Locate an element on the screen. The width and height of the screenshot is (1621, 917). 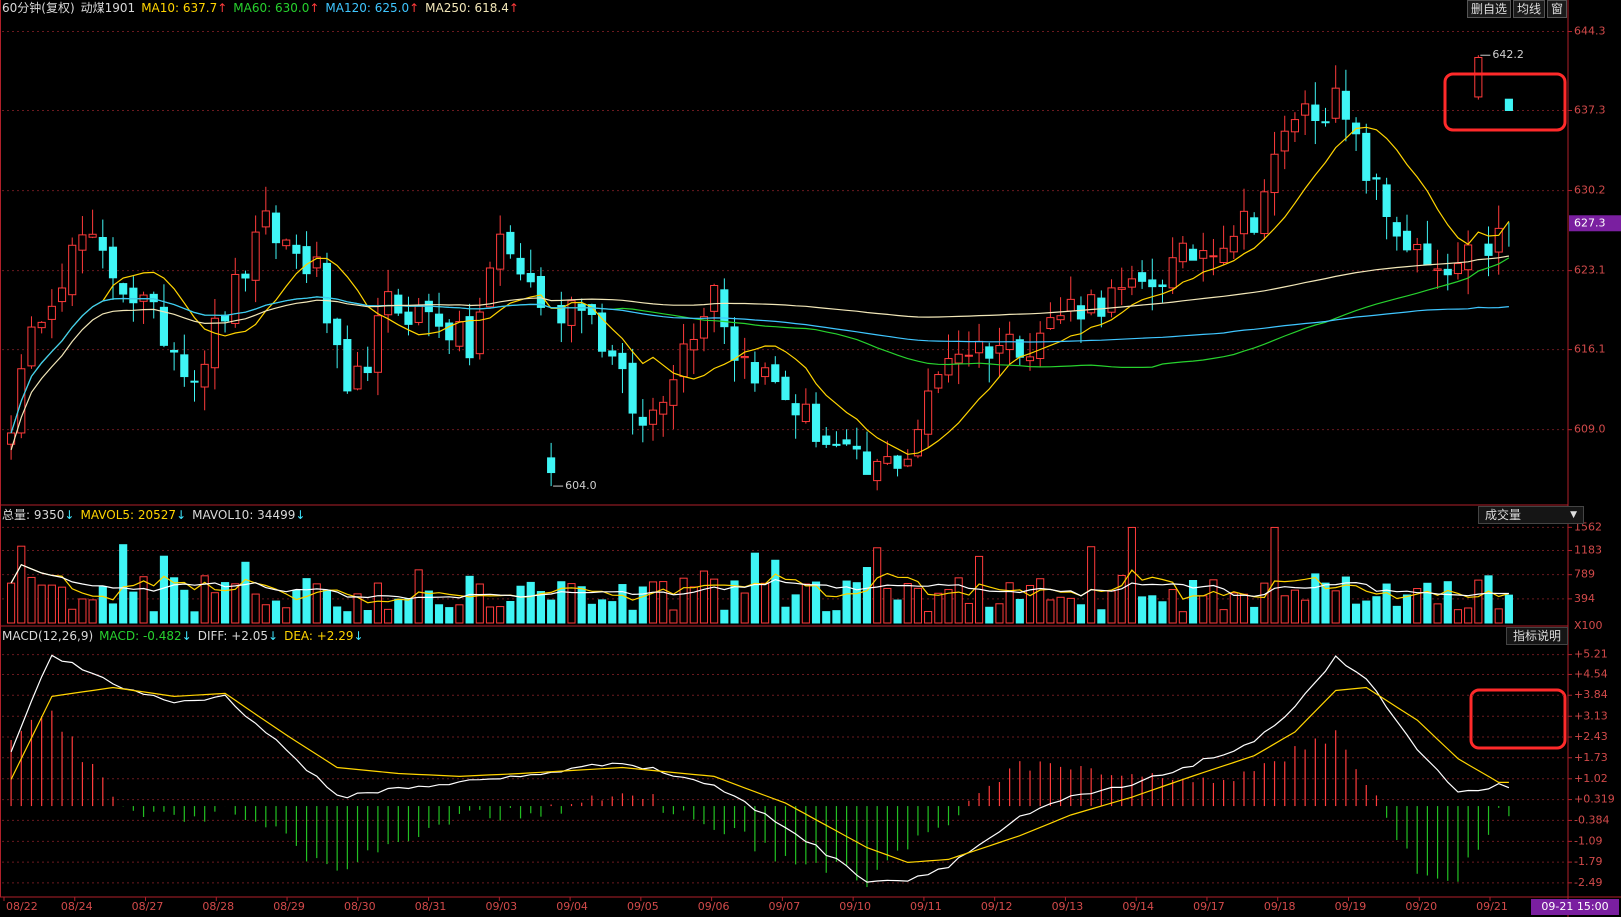
remove-favorite-button: 删自选 is located at coordinates (1488, 9).